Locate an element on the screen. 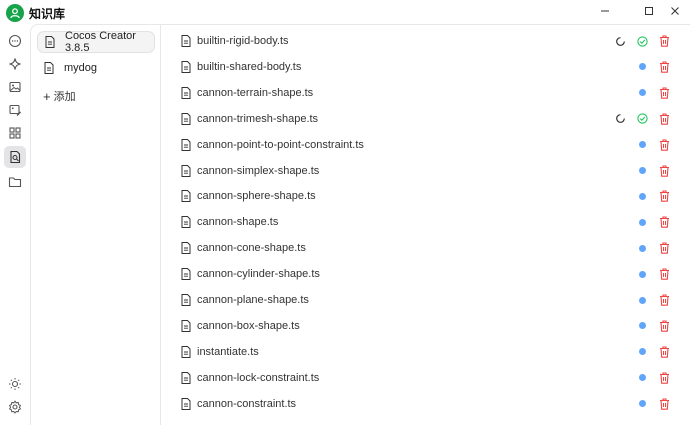 This screenshot has width=690, height=425. file-name: cannon-cylinder-shape.ts is located at coordinates (258, 274).